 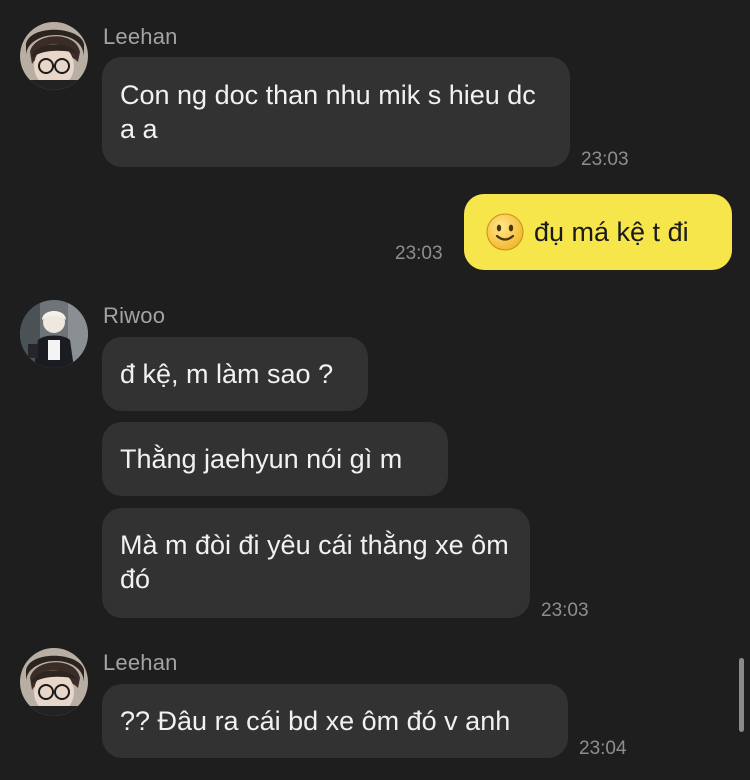 What do you see at coordinates (227, 374) in the screenshot?
I see `message-text: đ kệ, m làm sao ?` at bounding box center [227, 374].